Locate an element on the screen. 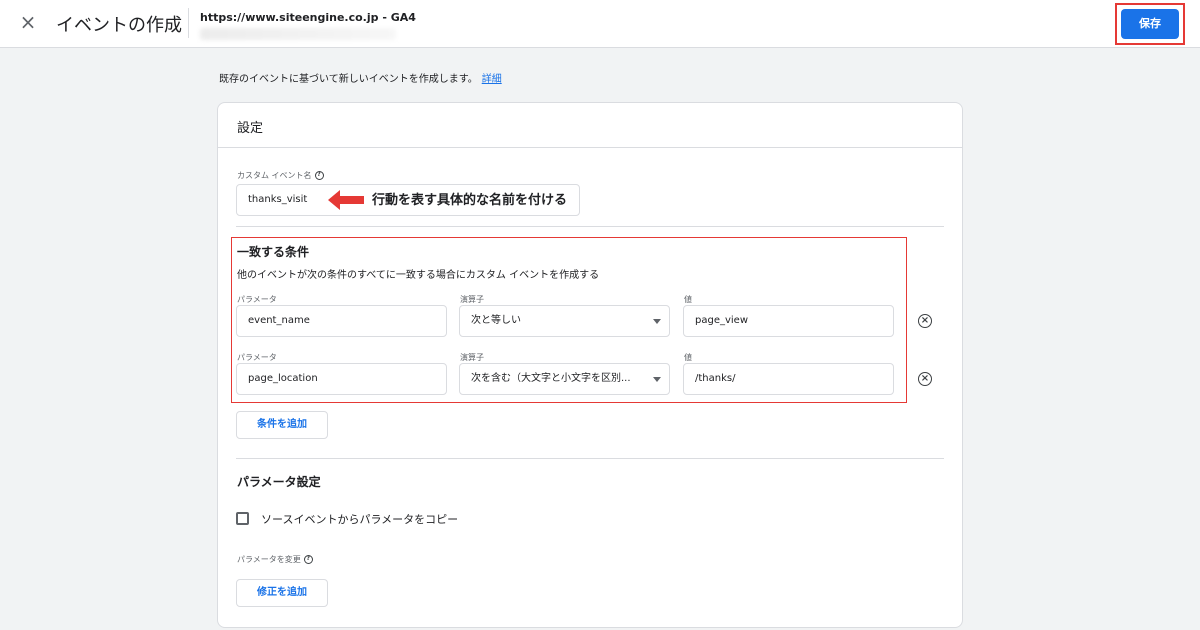  matching-title: 一致する条件 is located at coordinates (273, 252).